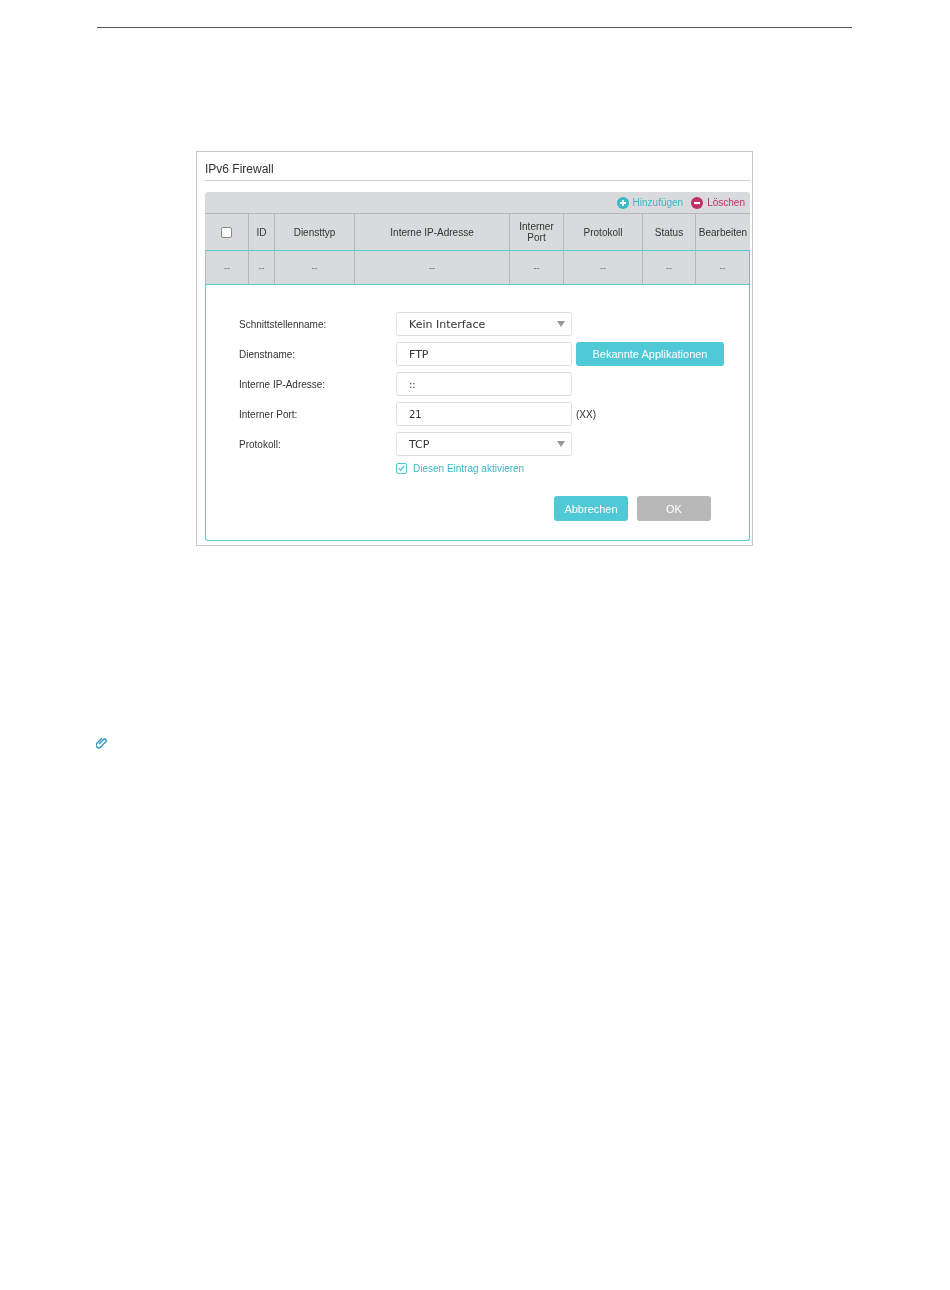  Describe the element at coordinates (668, 231) in the screenshot. I see `column-header: Status` at that location.